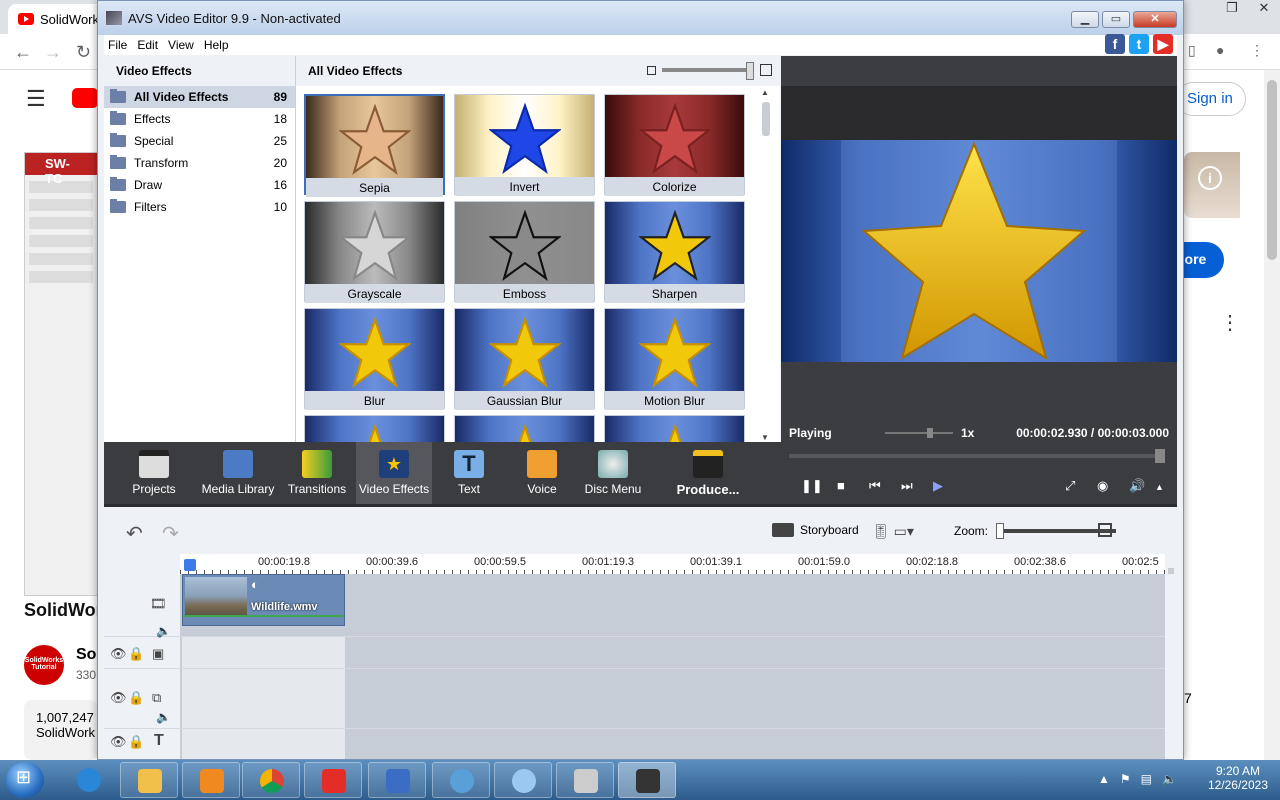 The width and height of the screenshot is (1280, 800). I want to click on category-item: Special 25, so click(199, 141).